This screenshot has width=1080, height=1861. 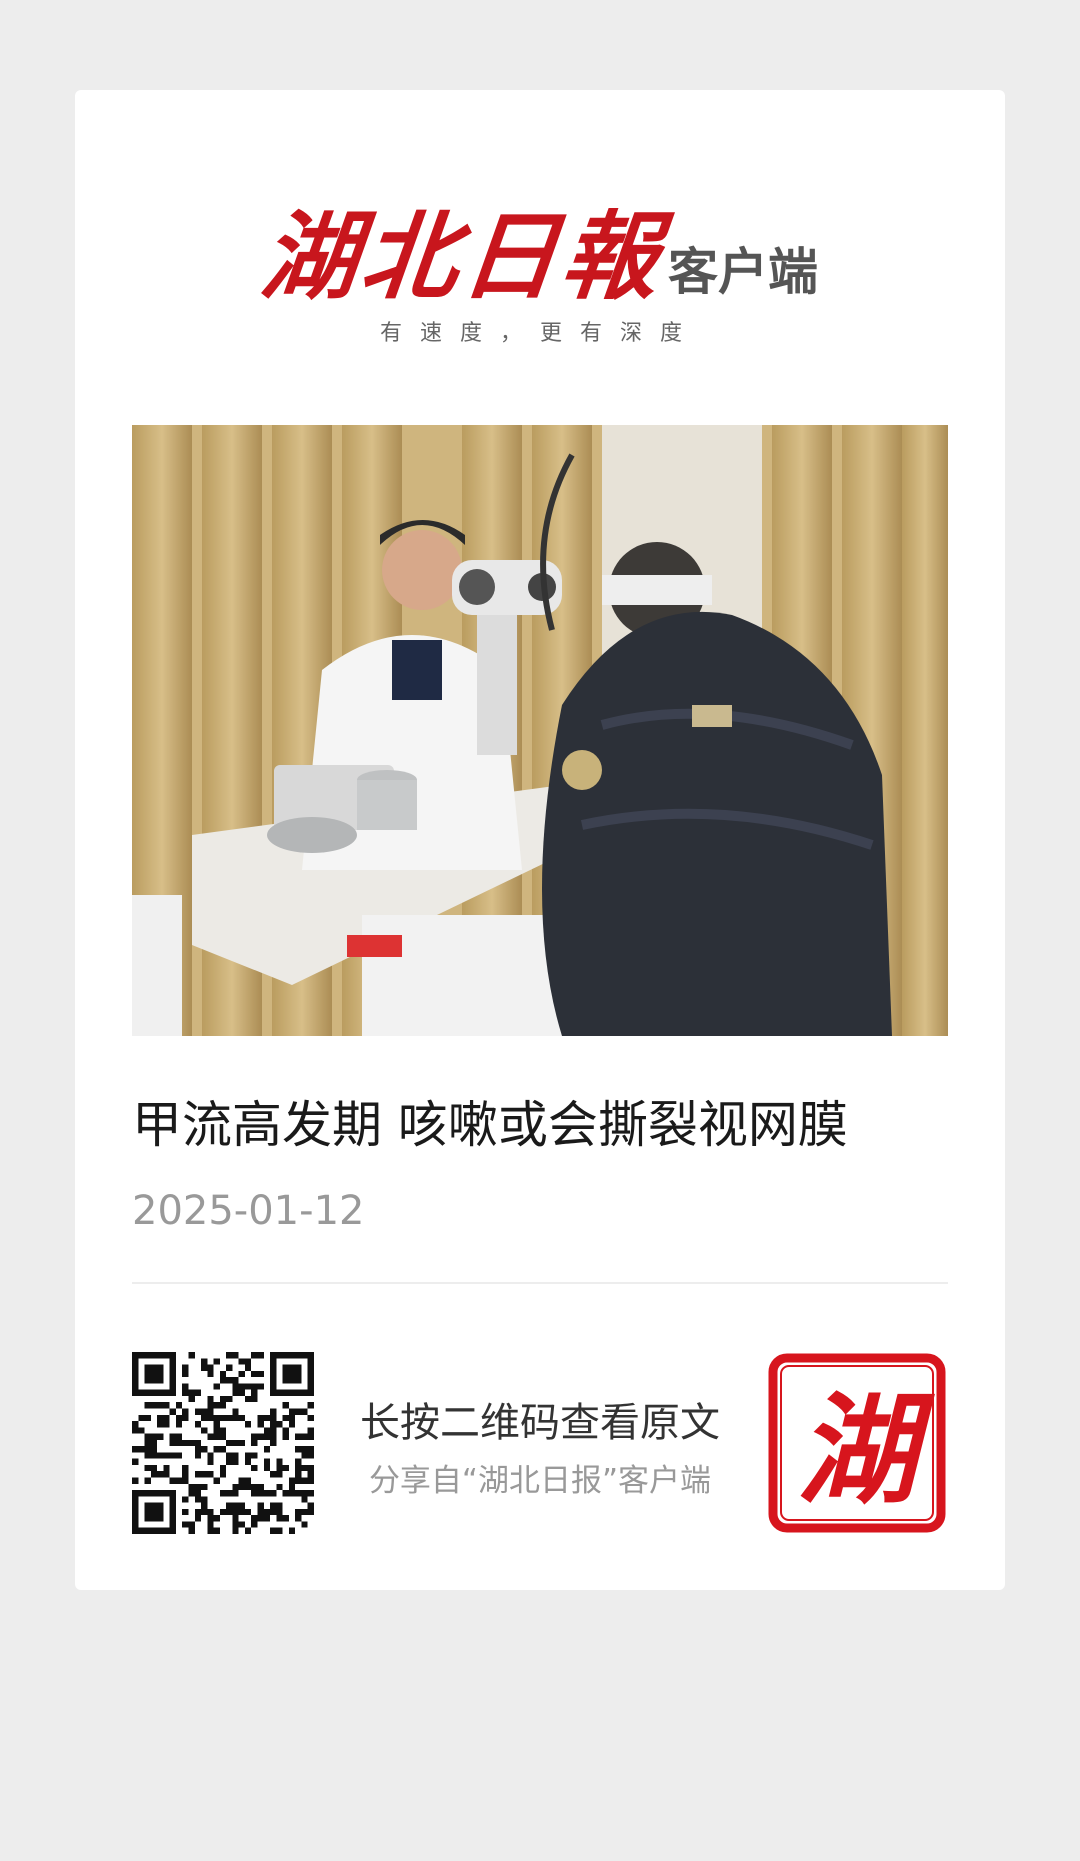 What do you see at coordinates (539, 333) in the screenshot?
I see `brand-slogan: 有速度，更有深度` at bounding box center [539, 333].